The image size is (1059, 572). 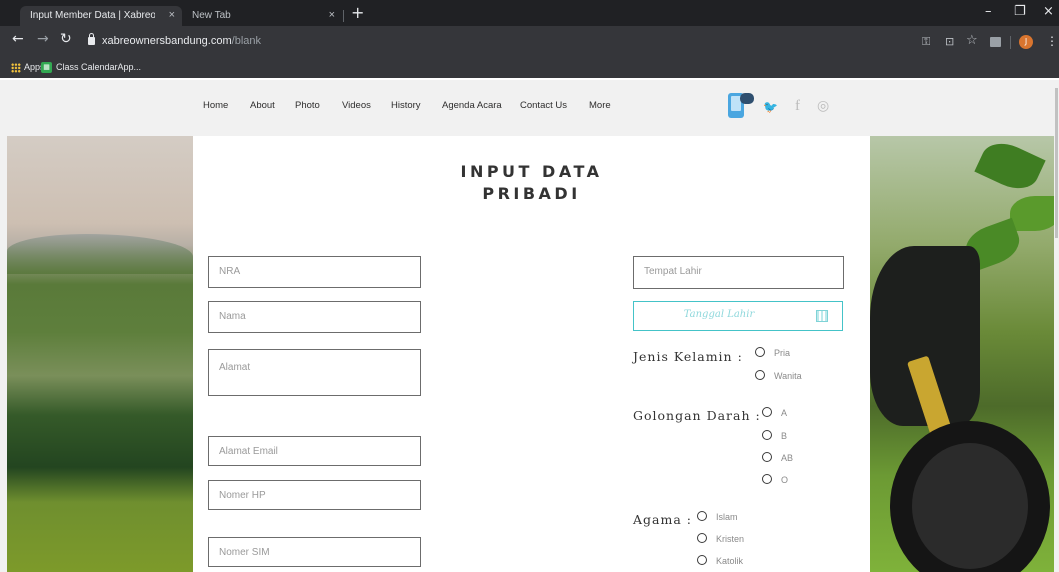 What do you see at coordinates (784, 413) in the screenshot?
I see `radio-label: A` at bounding box center [784, 413].